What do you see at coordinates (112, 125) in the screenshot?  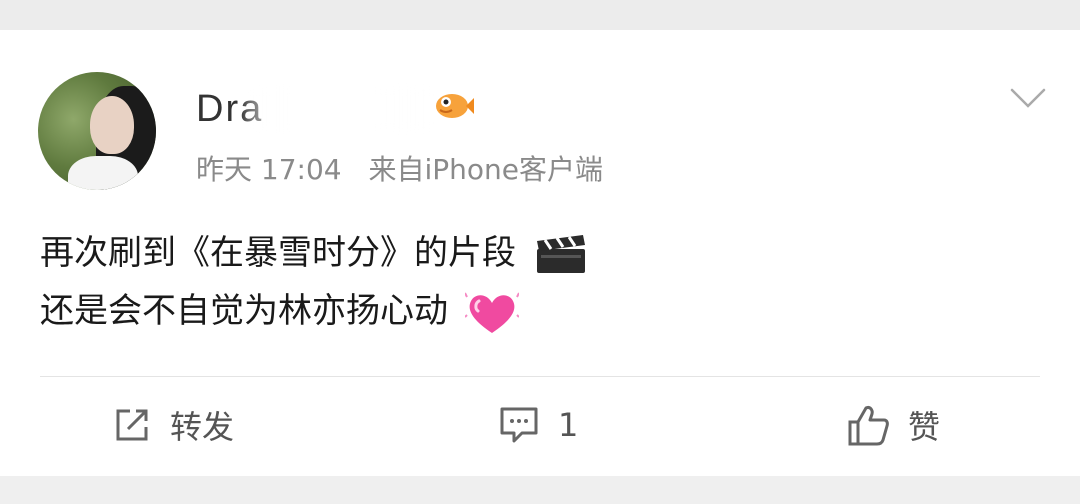 I see `avatar-face` at bounding box center [112, 125].